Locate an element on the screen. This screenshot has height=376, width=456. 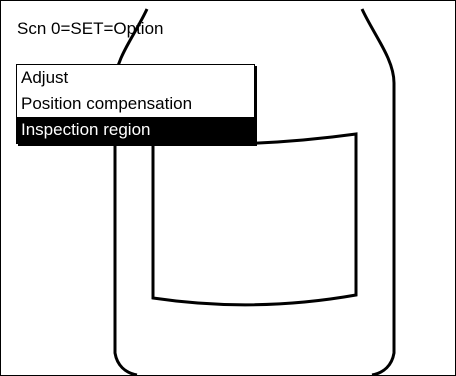
scene-status-text: Scn 0=SET=Option is located at coordinates (90, 28).